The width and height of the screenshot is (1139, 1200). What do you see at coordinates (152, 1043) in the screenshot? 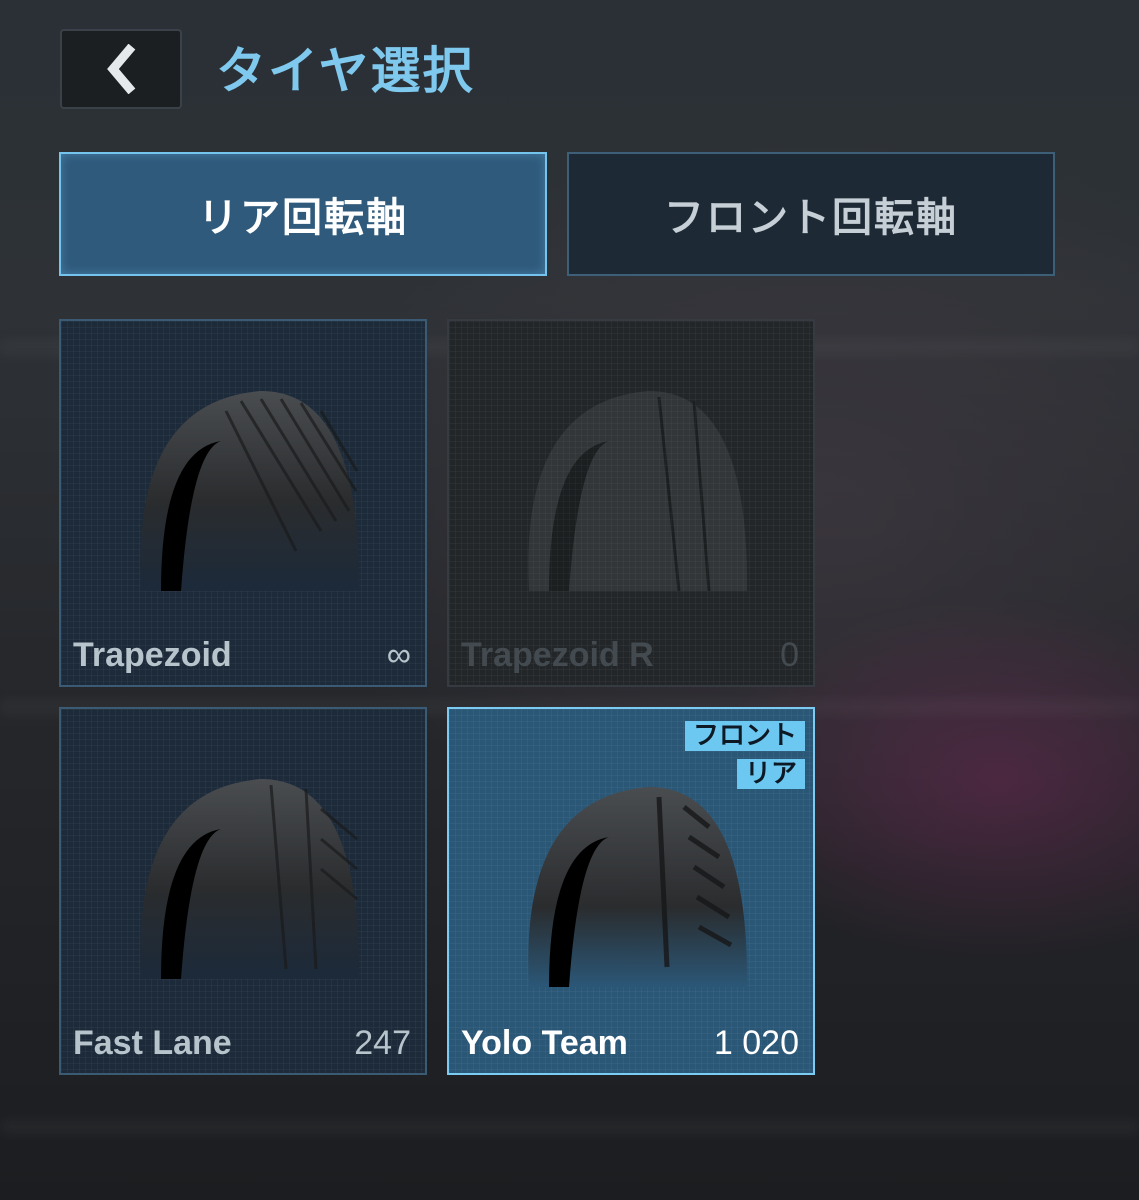
I see `tire-name: Fast Lane` at bounding box center [152, 1043].